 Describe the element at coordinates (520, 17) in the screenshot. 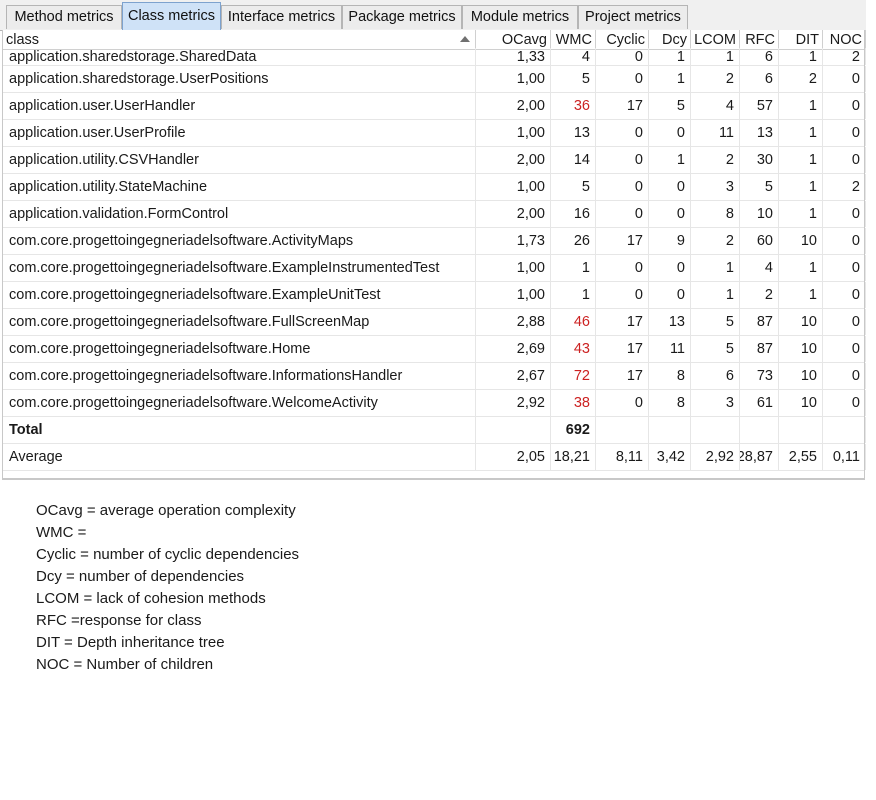

I see `tab-module-metrics: Module metrics` at that location.